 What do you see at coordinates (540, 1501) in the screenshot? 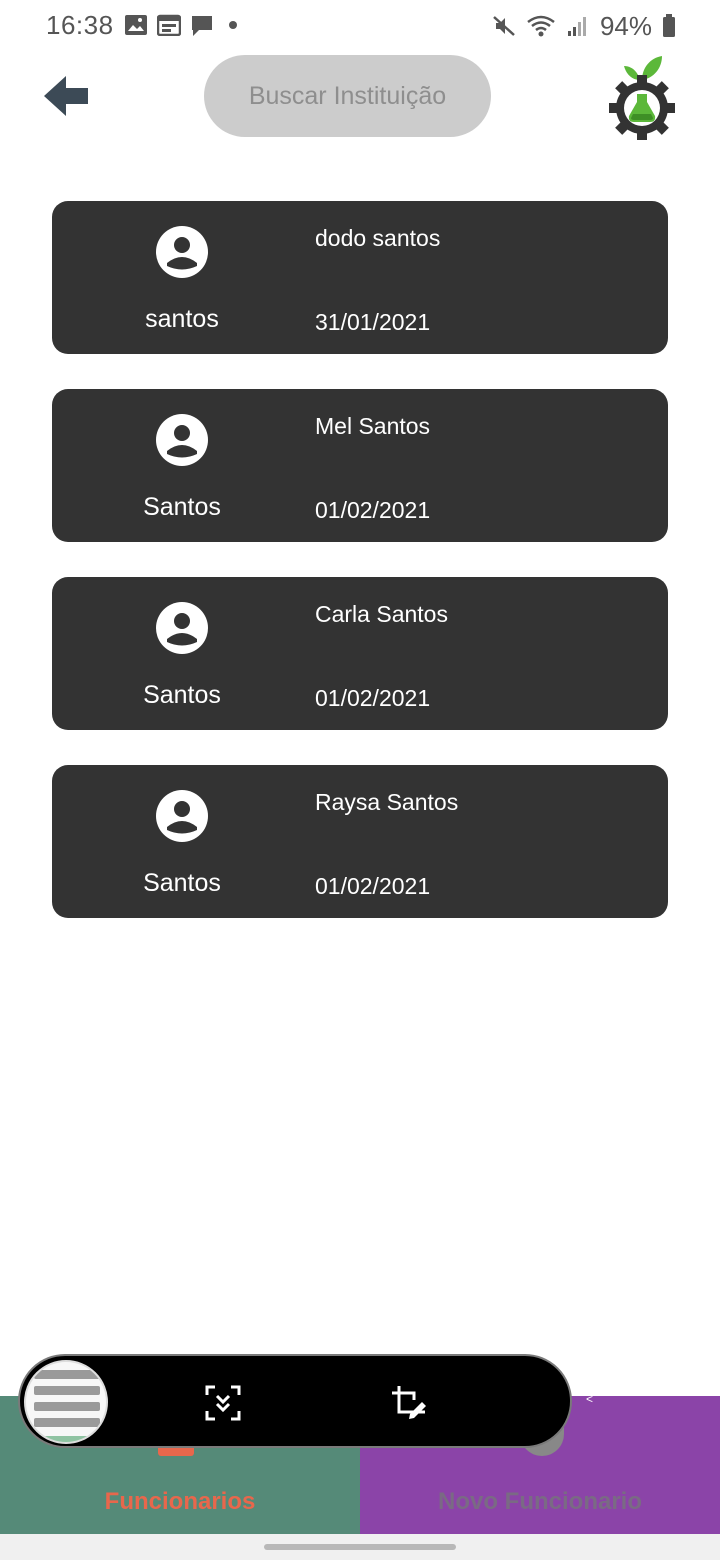
I see `tab-novo-funcionario-label: Novo Funcionario` at bounding box center [540, 1501].